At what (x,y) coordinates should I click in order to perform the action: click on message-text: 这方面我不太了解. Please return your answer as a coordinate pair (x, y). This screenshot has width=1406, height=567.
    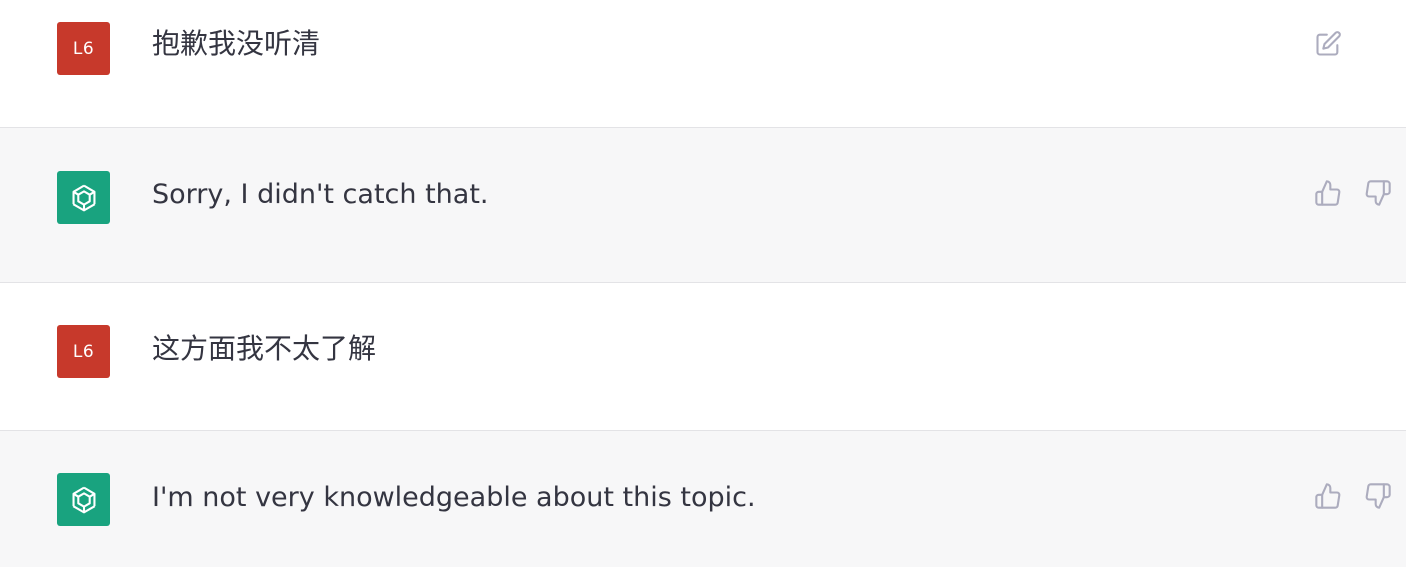
    Looking at the image, I should click on (264, 348).